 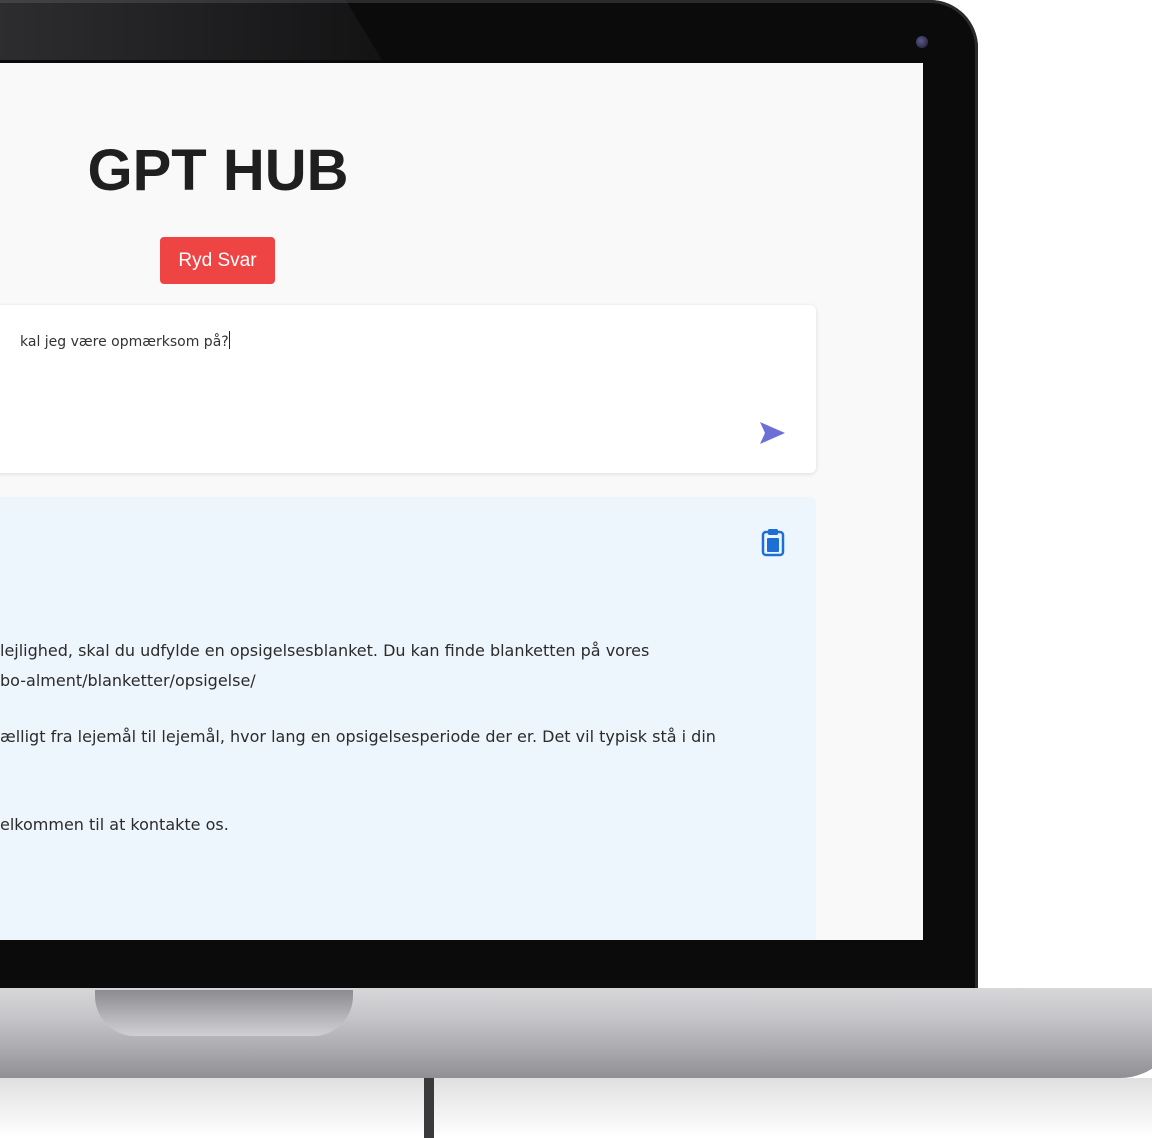 What do you see at coordinates (124, 342) in the screenshot?
I see `query-text: kal jeg være opmærksom på?` at bounding box center [124, 342].